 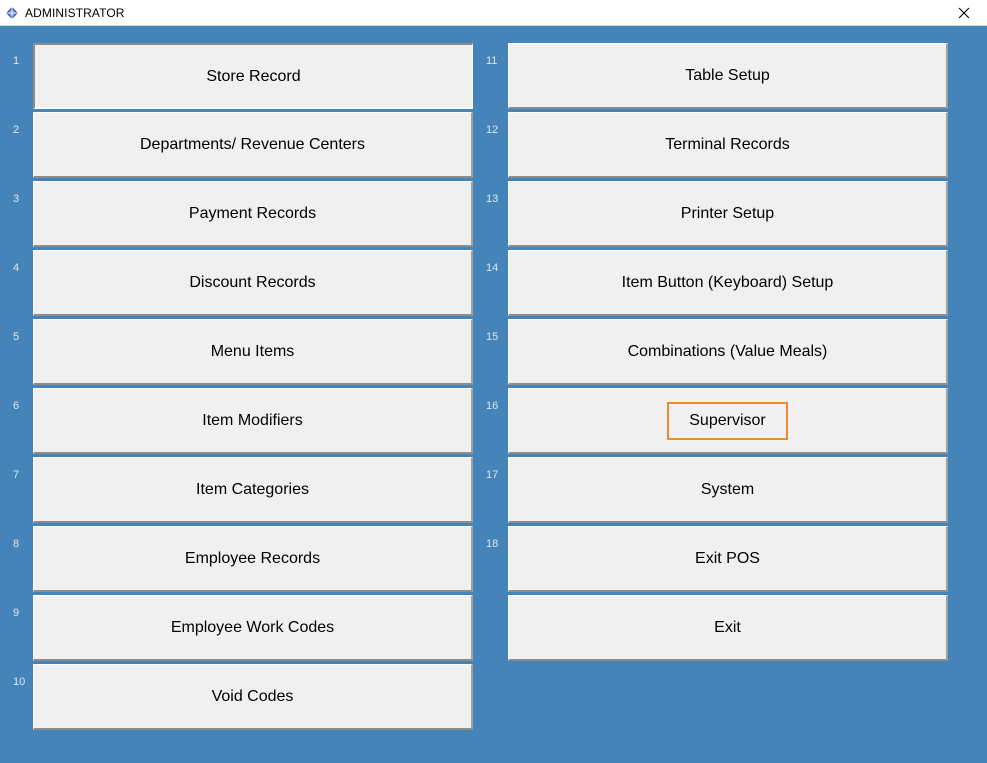 What do you see at coordinates (16, 475) in the screenshot?
I see `button-number-7: 7` at bounding box center [16, 475].